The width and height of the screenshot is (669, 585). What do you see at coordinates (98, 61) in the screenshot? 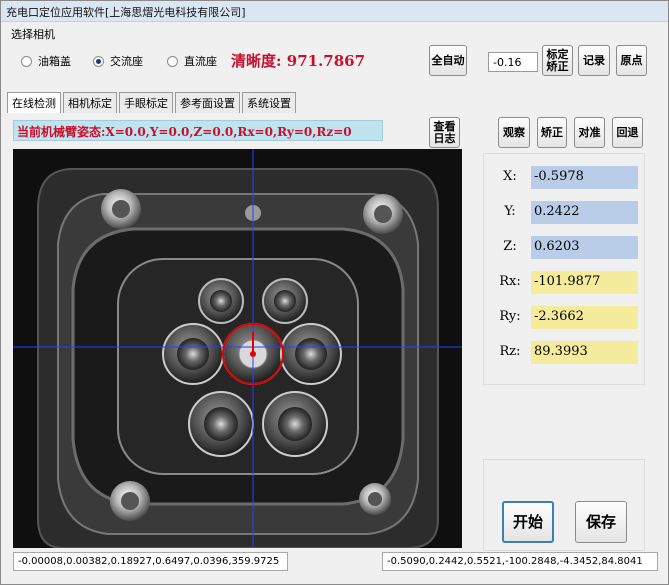
I see `radio-button-selected` at bounding box center [98, 61].